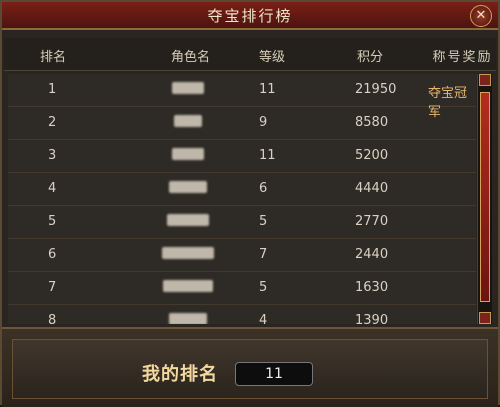 This screenshot has height=407, width=500. What do you see at coordinates (52, 221) in the screenshot?
I see `rank-cell: 5` at bounding box center [52, 221].